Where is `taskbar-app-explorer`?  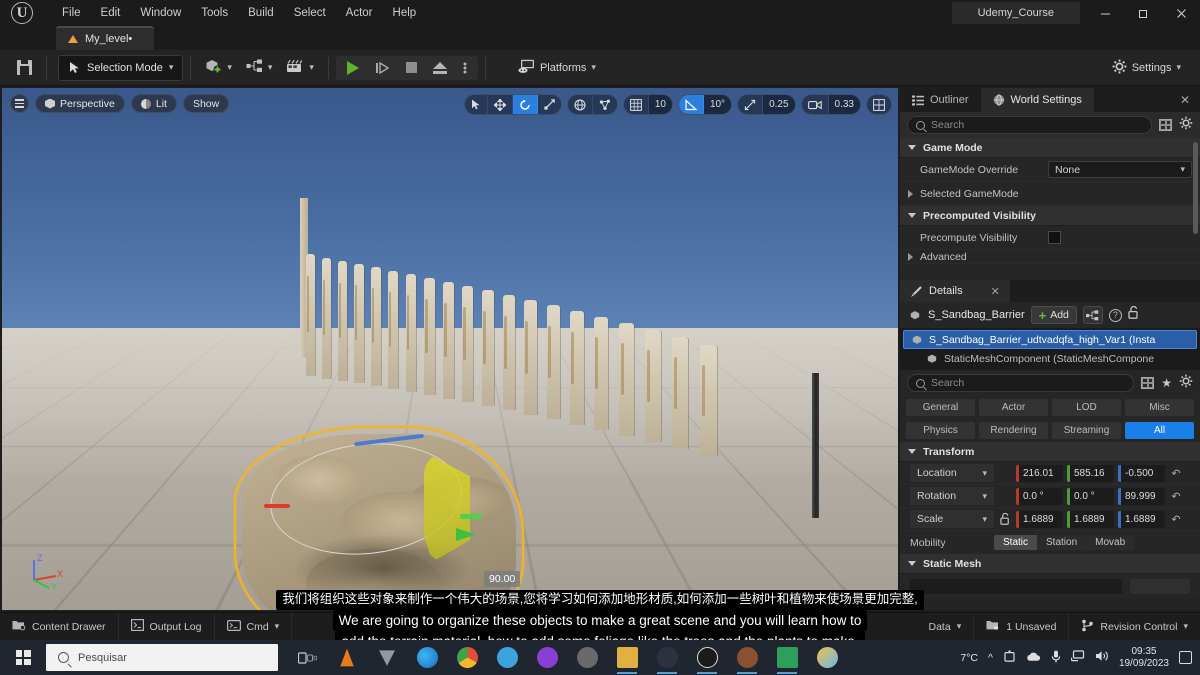
taskbar-app-explorer is located at coordinates (627, 657).